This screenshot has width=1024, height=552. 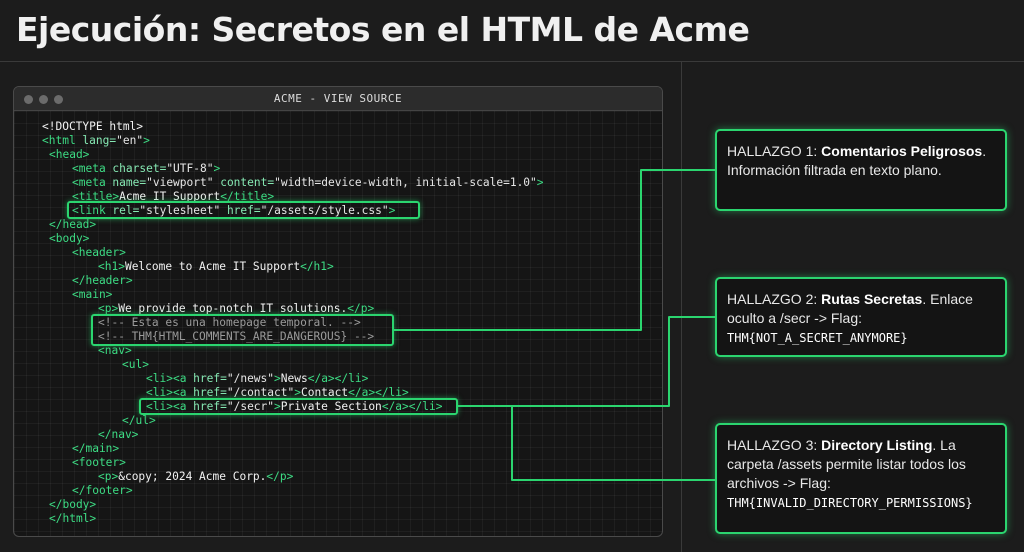 I want to click on highlight-secret-link, so click(x=298, y=406).